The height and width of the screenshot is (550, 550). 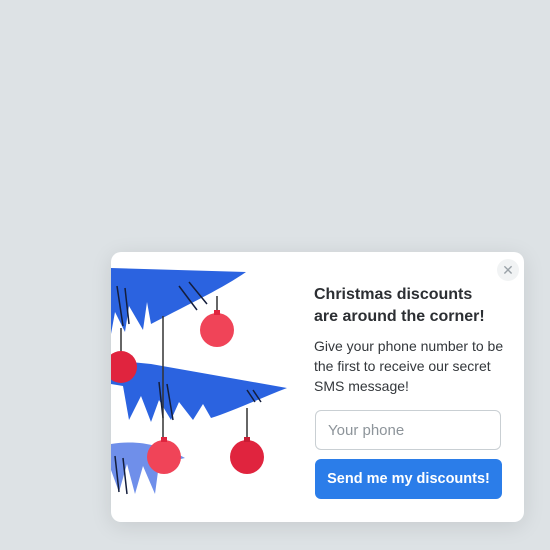 I want to click on send-discounts-button: Send me my discounts!, so click(x=408, y=479).